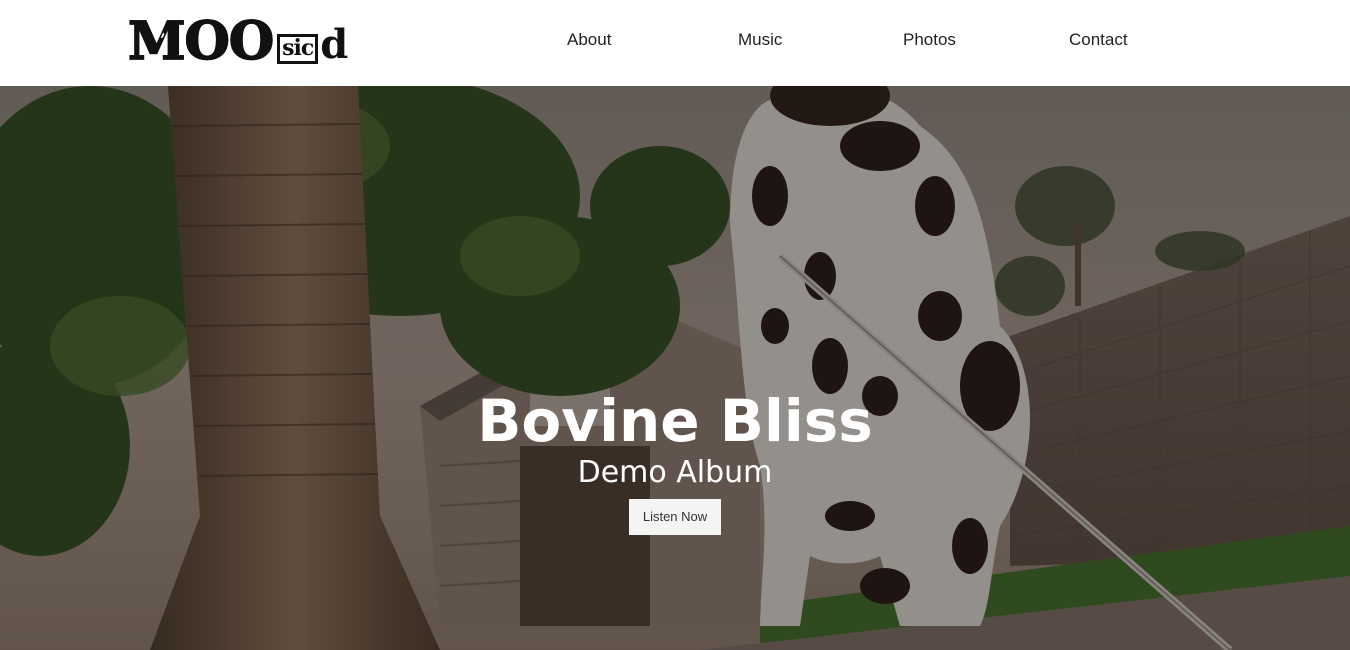 This screenshot has height=650, width=1350. I want to click on logo-wordmark-moo: MOO, so click(201, 41).